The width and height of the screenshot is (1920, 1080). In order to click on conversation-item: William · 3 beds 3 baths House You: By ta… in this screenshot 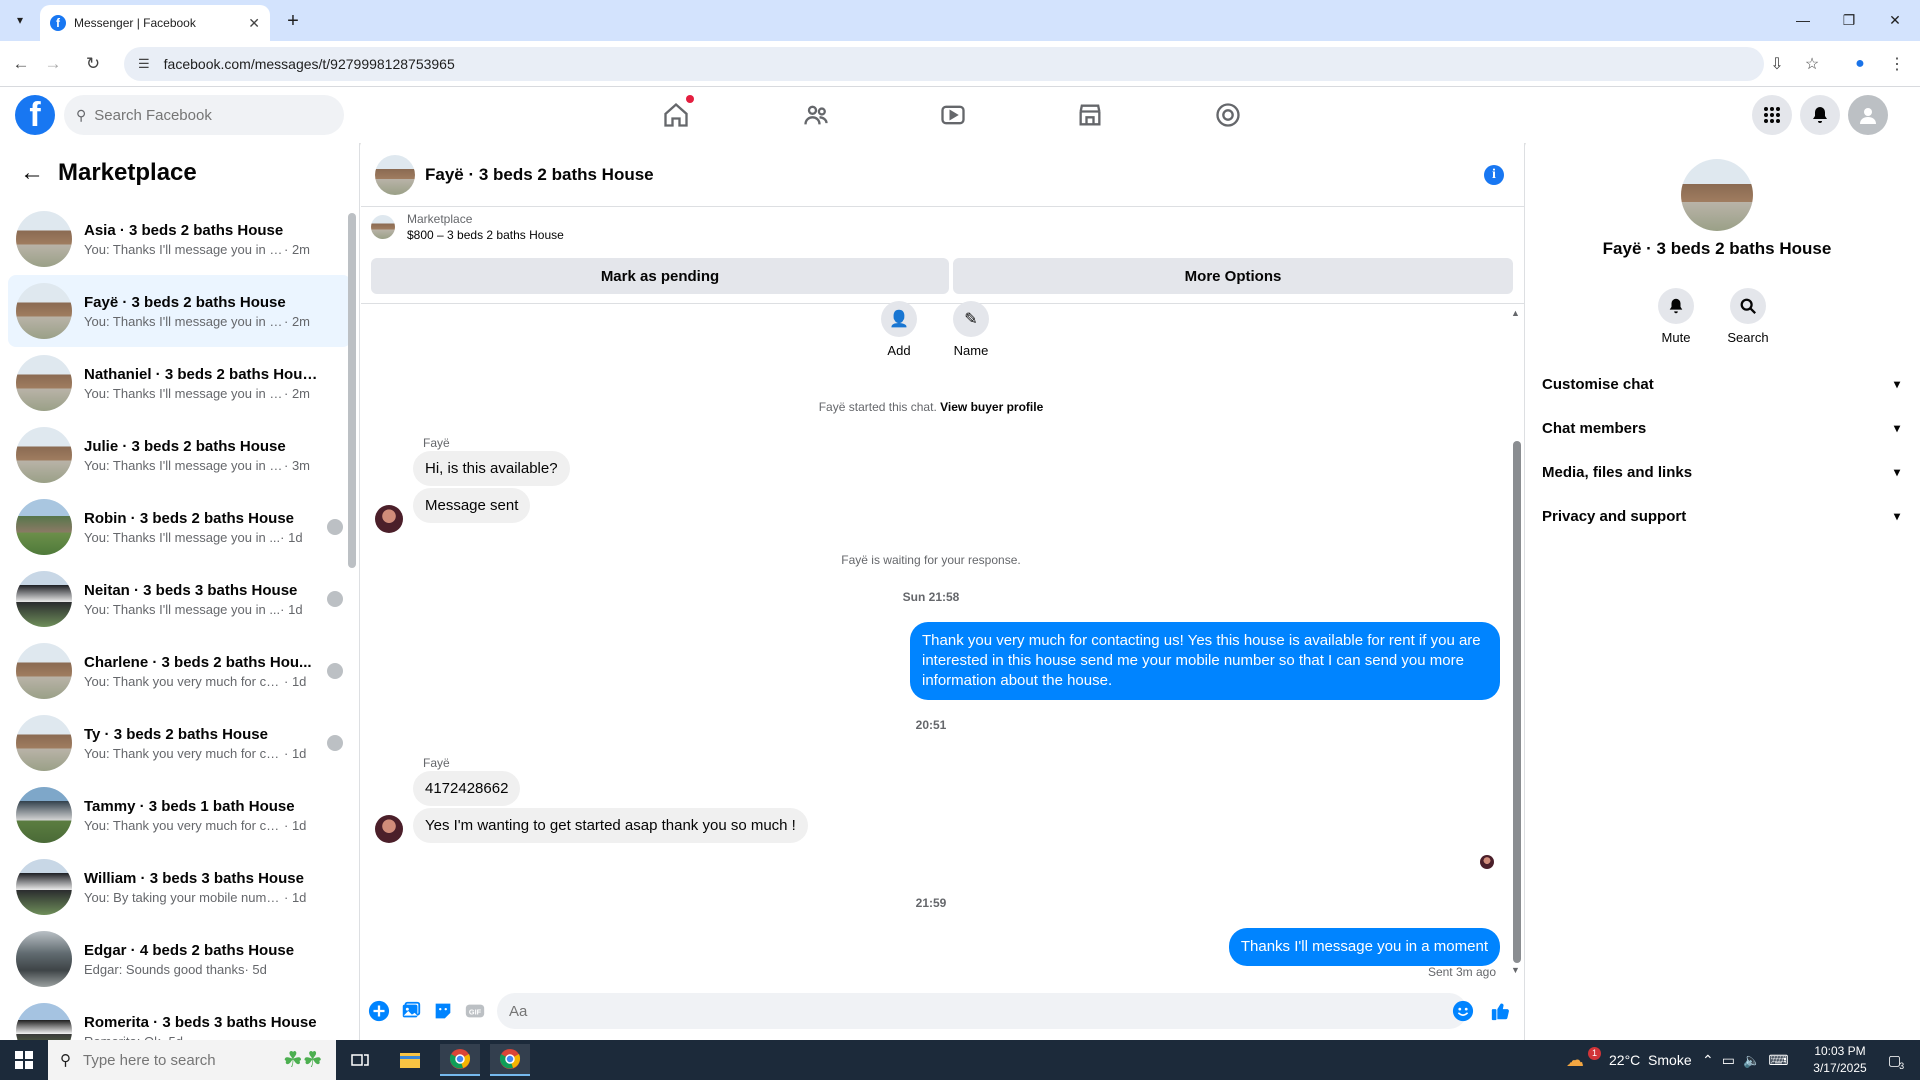, I will do `click(179, 887)`.